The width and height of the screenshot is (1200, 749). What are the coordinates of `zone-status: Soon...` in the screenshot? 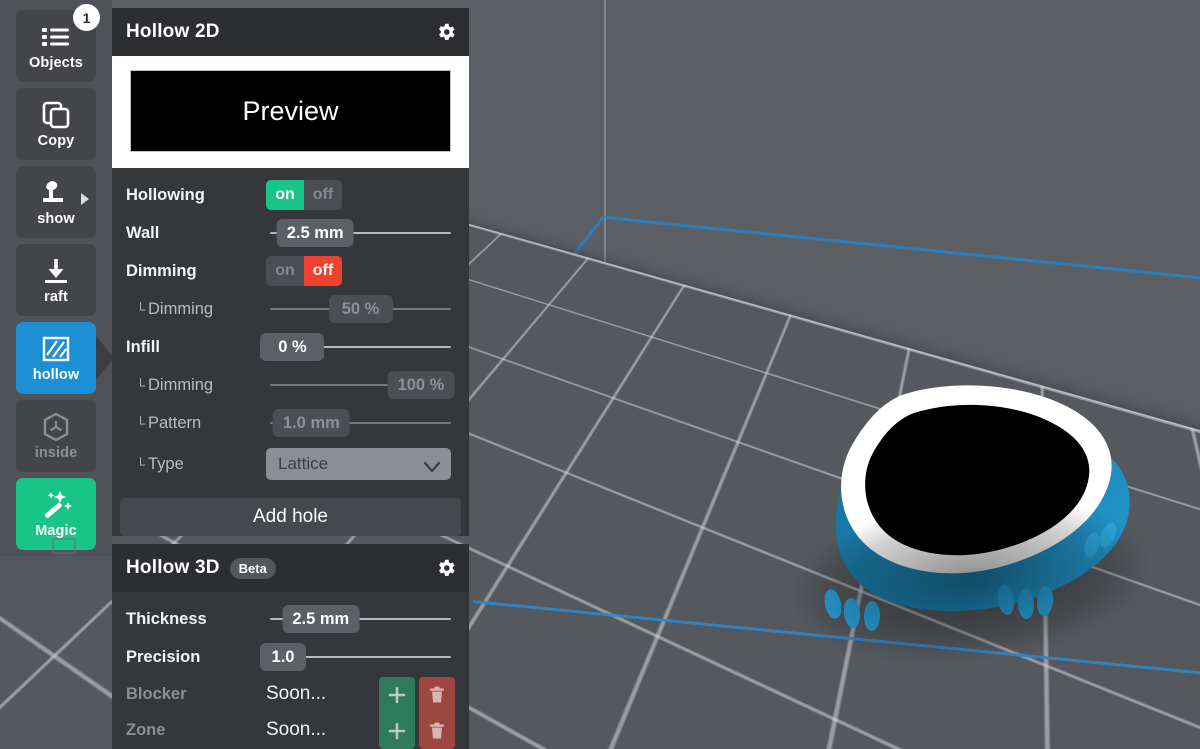 It's located at (296, 729).